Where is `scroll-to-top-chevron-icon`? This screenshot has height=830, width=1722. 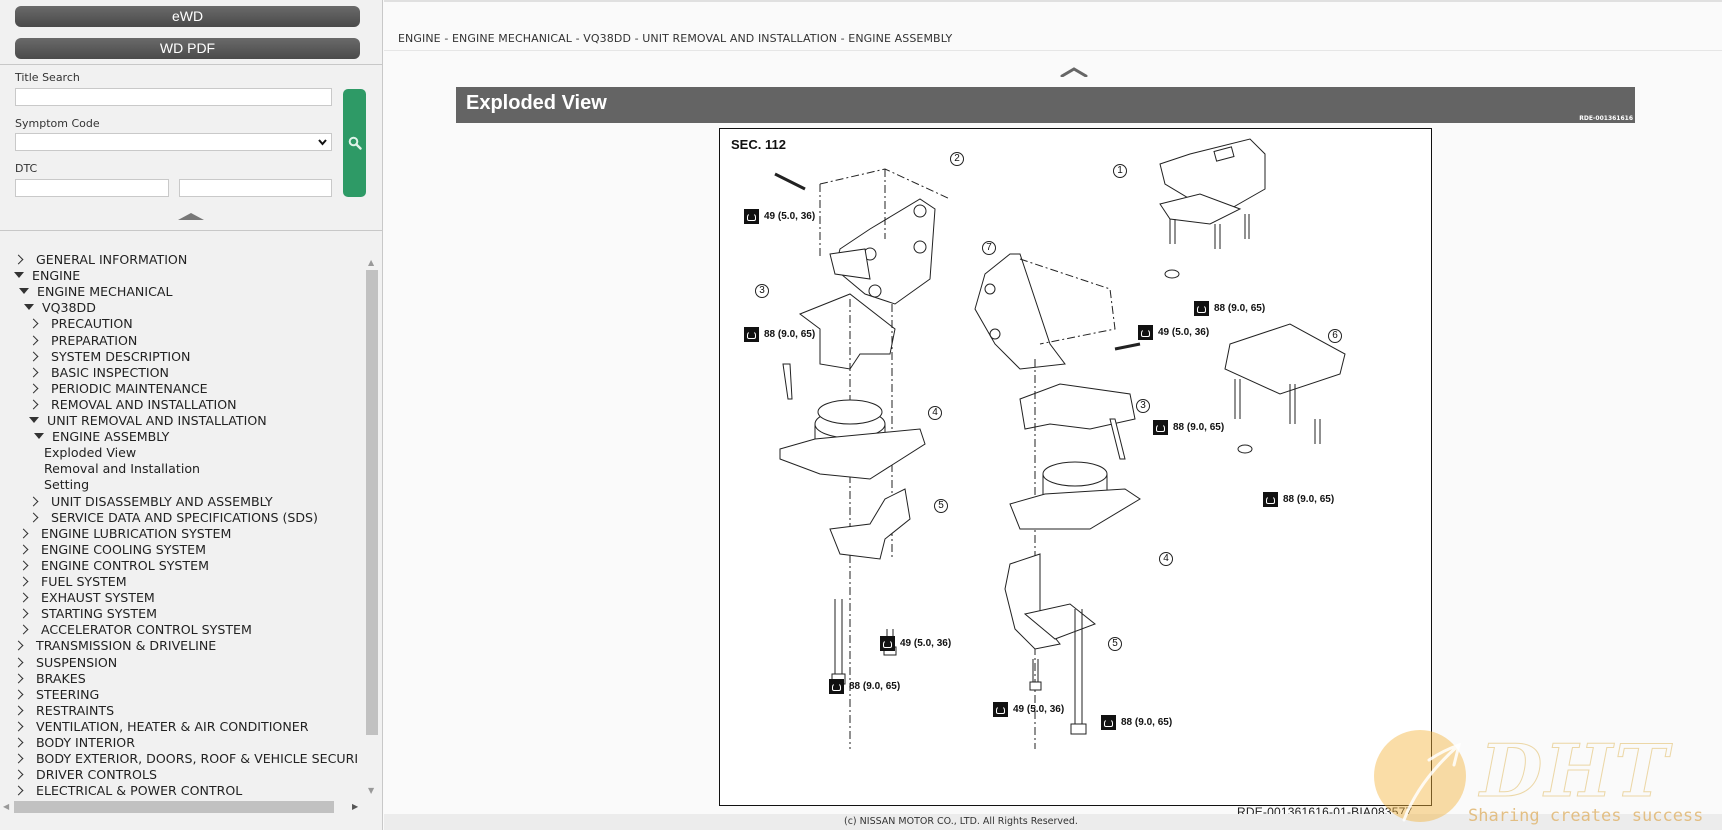
scroll-to-top-chevron-icon is located at coordinates (1074, 72).